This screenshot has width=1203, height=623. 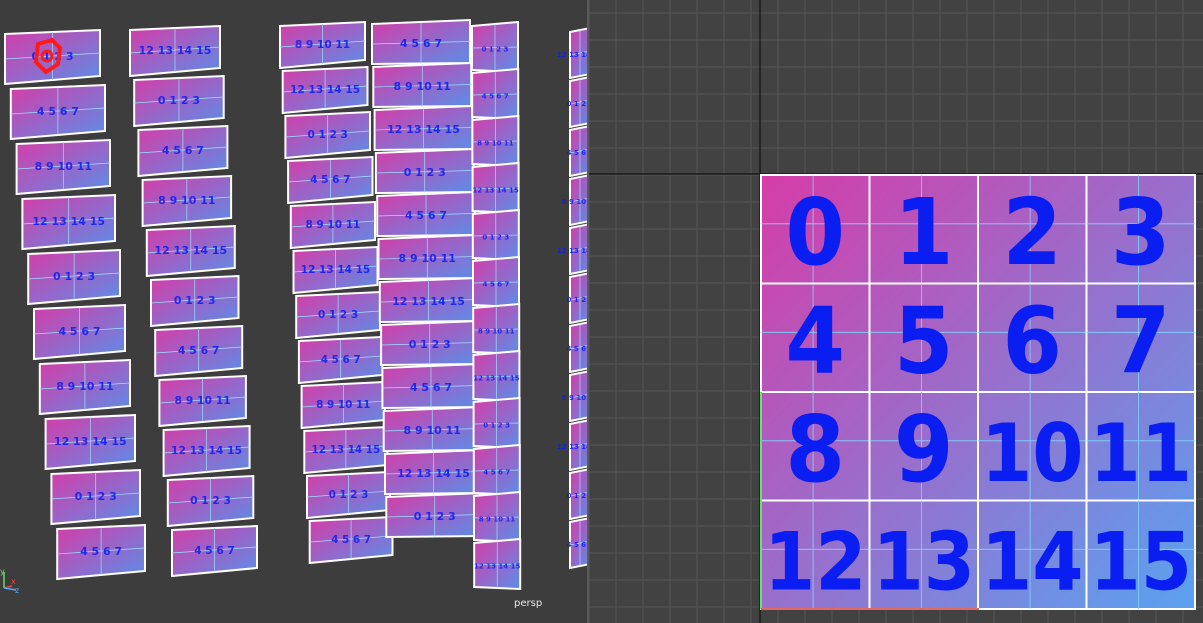 What do you see at coordinates (1141, 453) in the screenshot?
I see `uv-tile-number: 11` at bounding box center [1141, 453].